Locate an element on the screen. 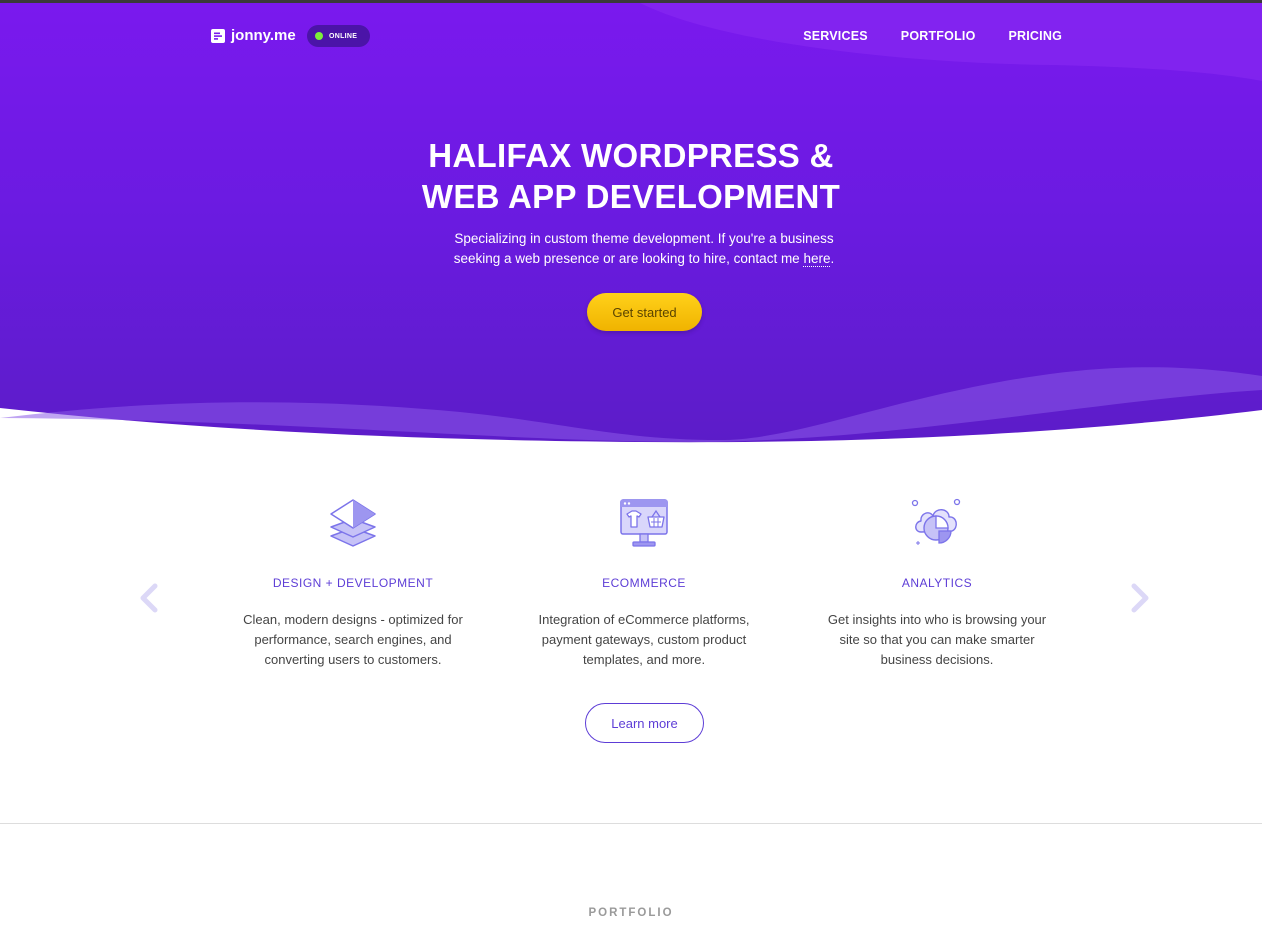  hero-title-line-1: HALIFAX WORDPRESS & is located at coordinates (631, 155).